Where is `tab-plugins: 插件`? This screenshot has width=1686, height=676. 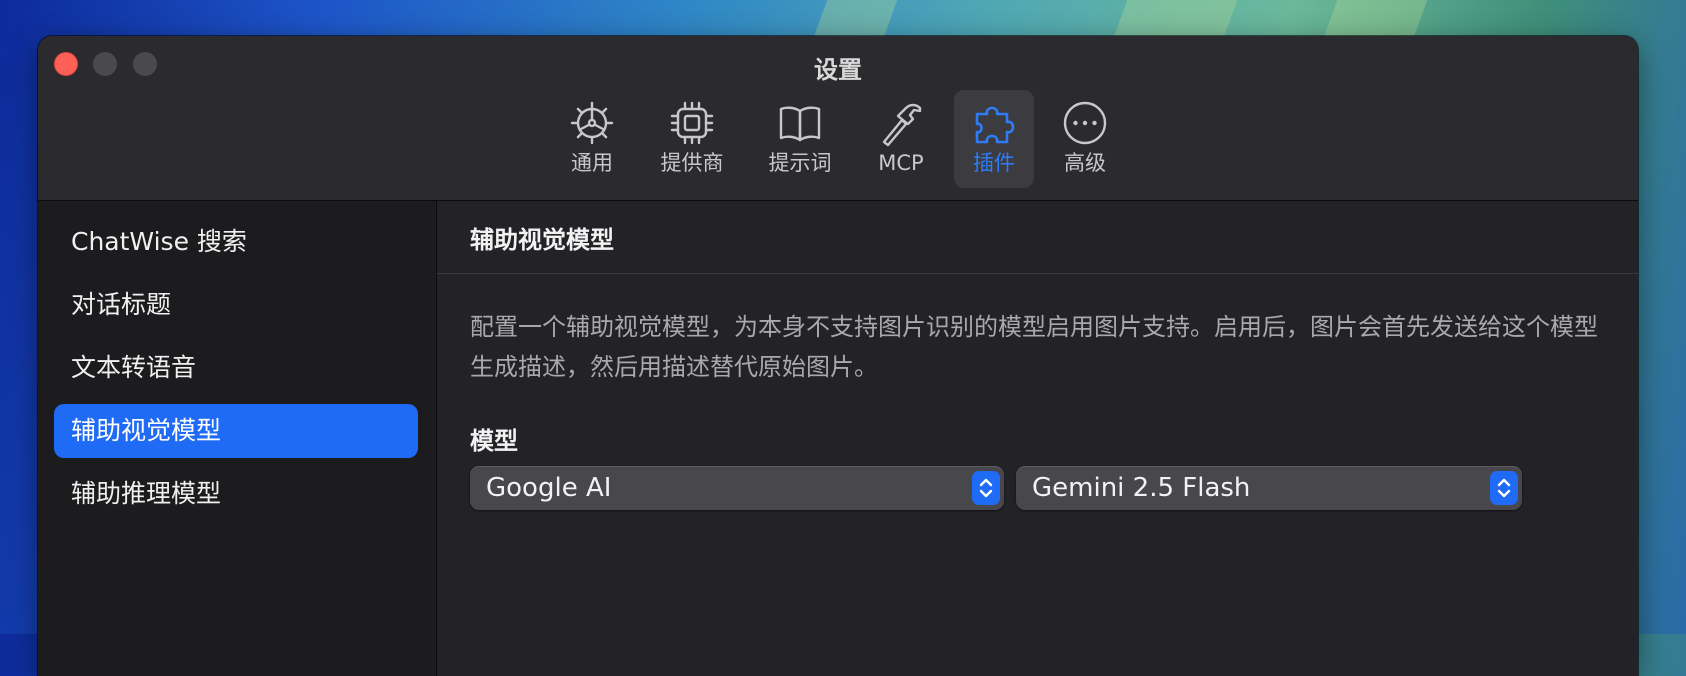
tab-plugins: 插件 is located at coordinates (994, 139).